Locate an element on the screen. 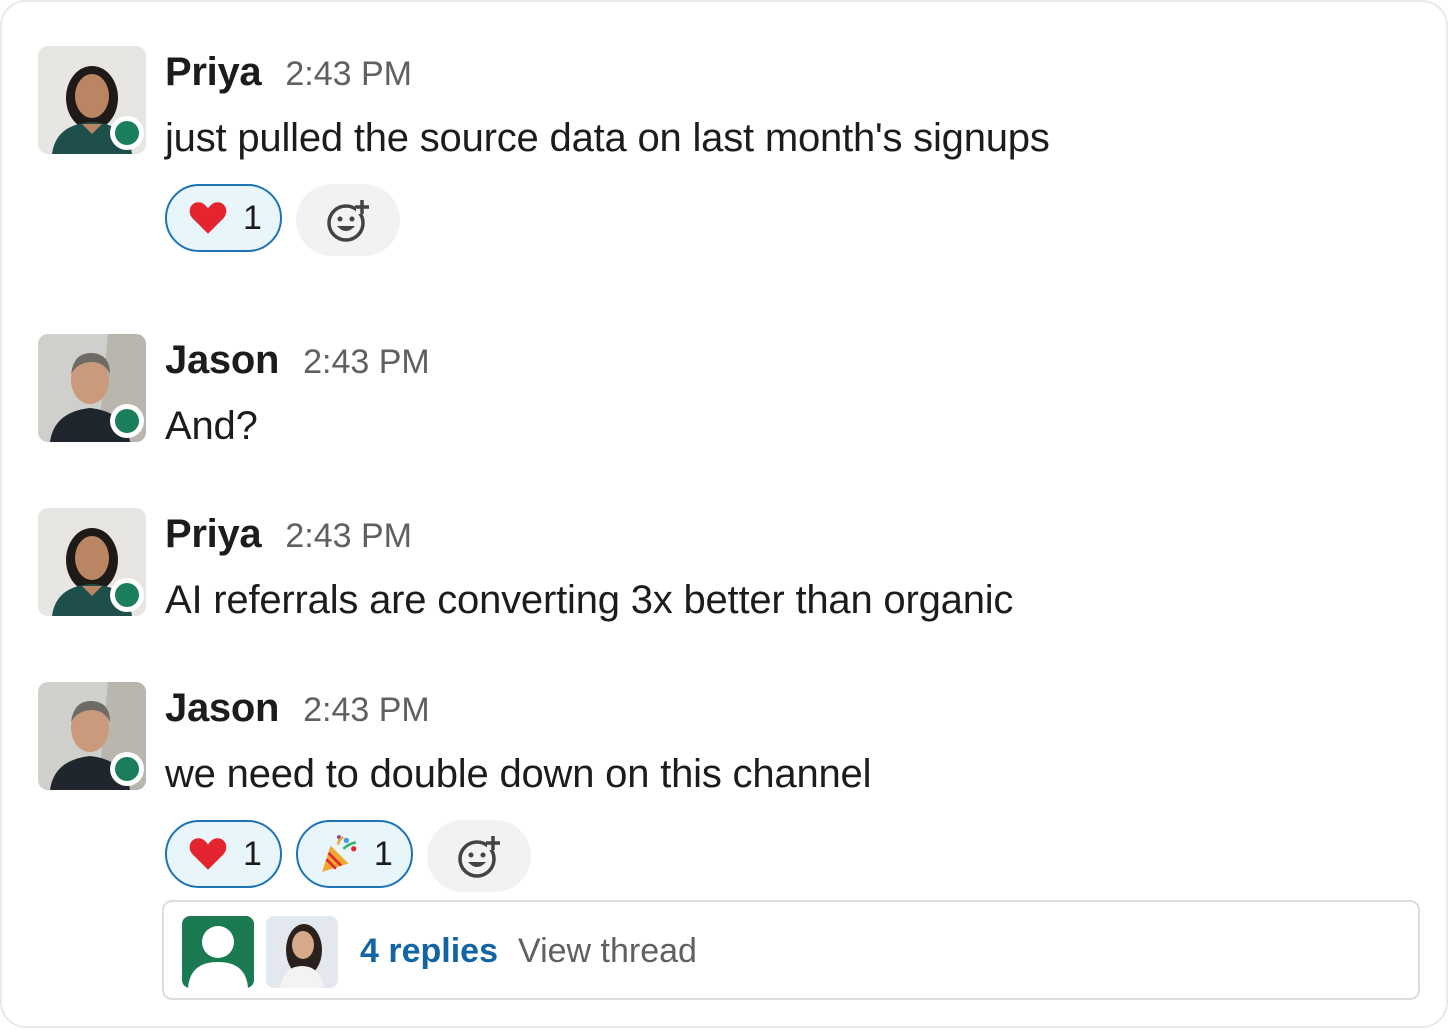  message-text: we need to double down on this channel is located at coordinates (518, 774).